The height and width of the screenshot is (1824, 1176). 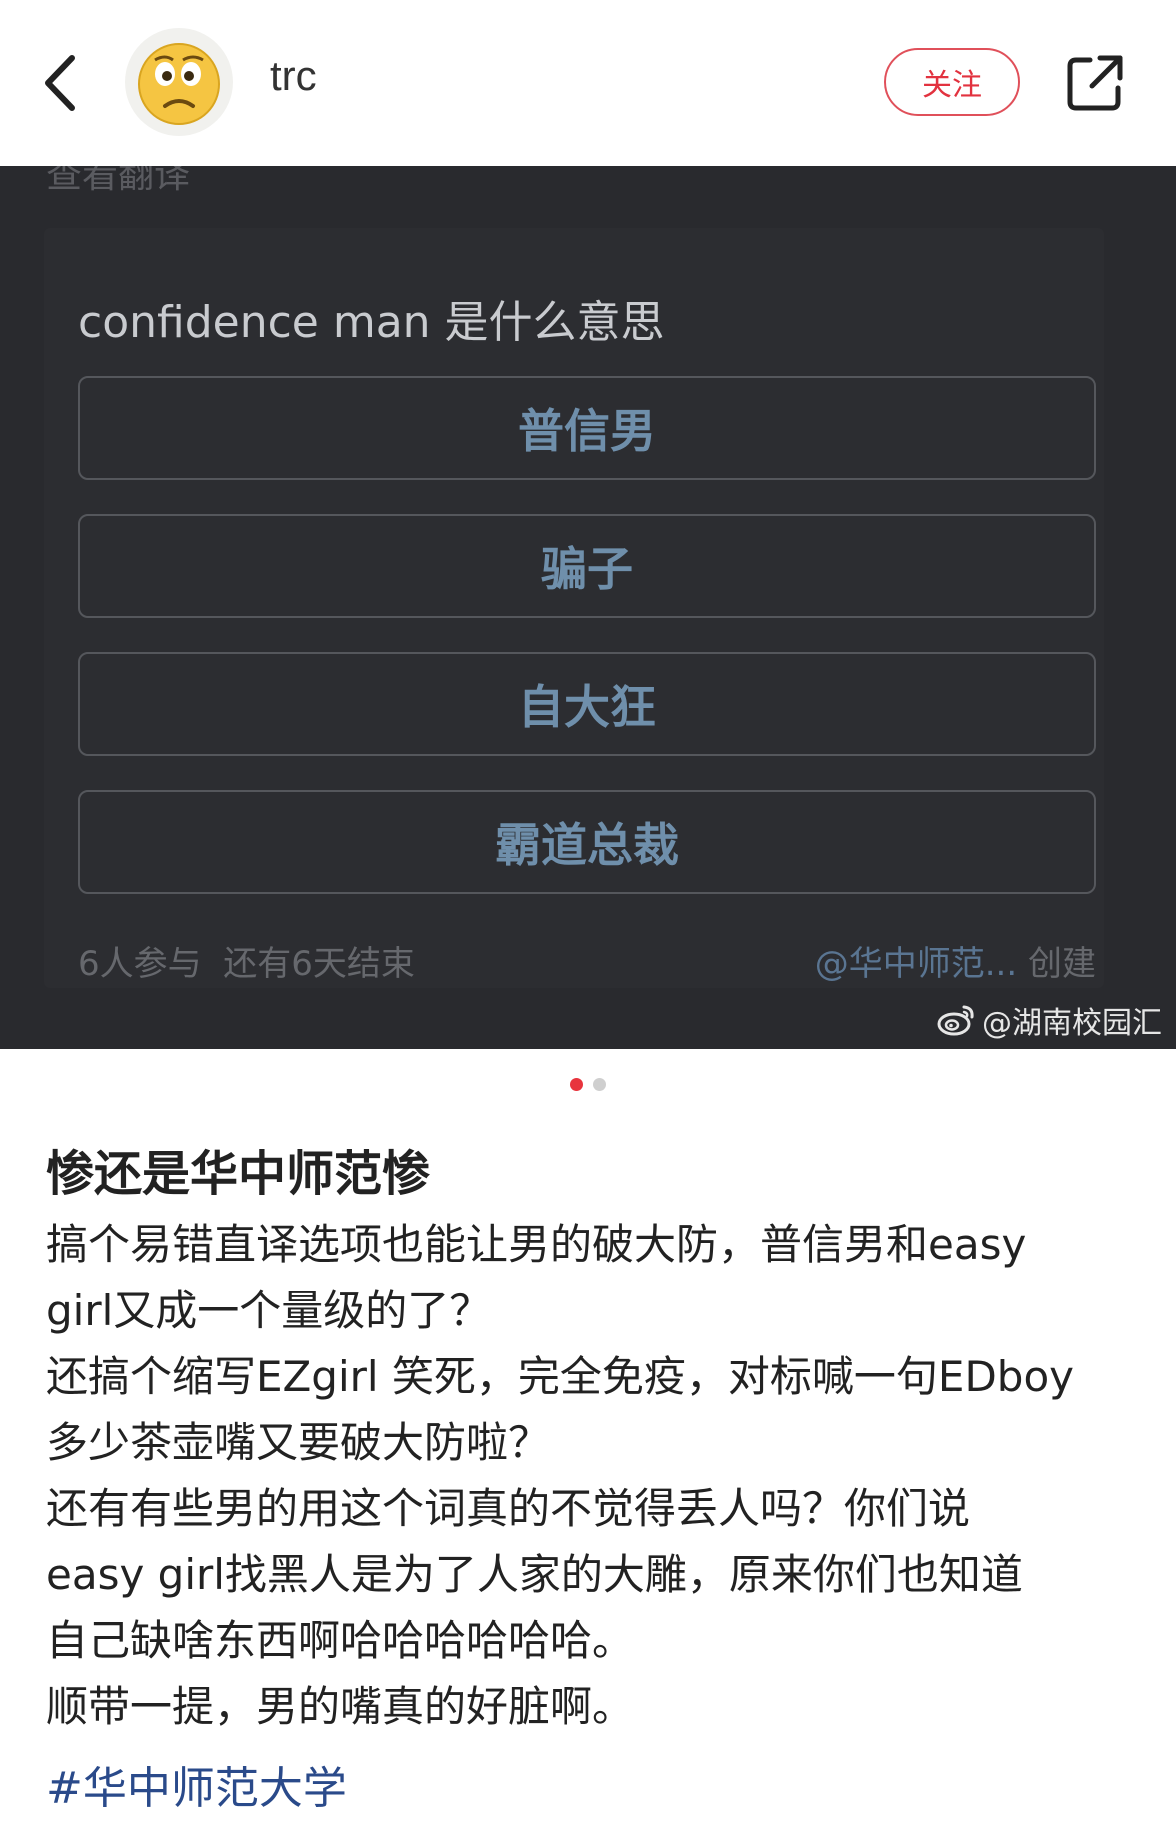 What do you see at coordinates (587, 566) in the screenshot?
I see `poll-option: 骗子` at bounding box center [587, 566].